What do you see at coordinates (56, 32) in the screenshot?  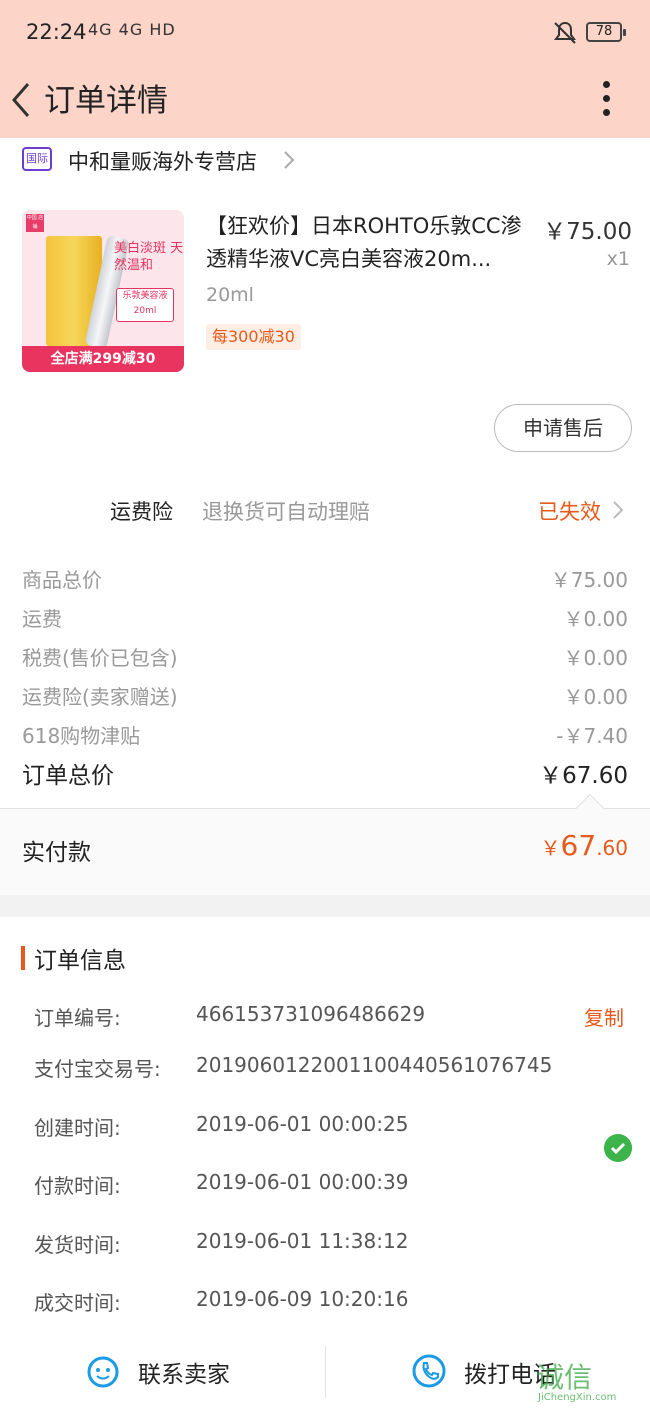 I see `status-time: 22:24` at bounding box center [56, 32].